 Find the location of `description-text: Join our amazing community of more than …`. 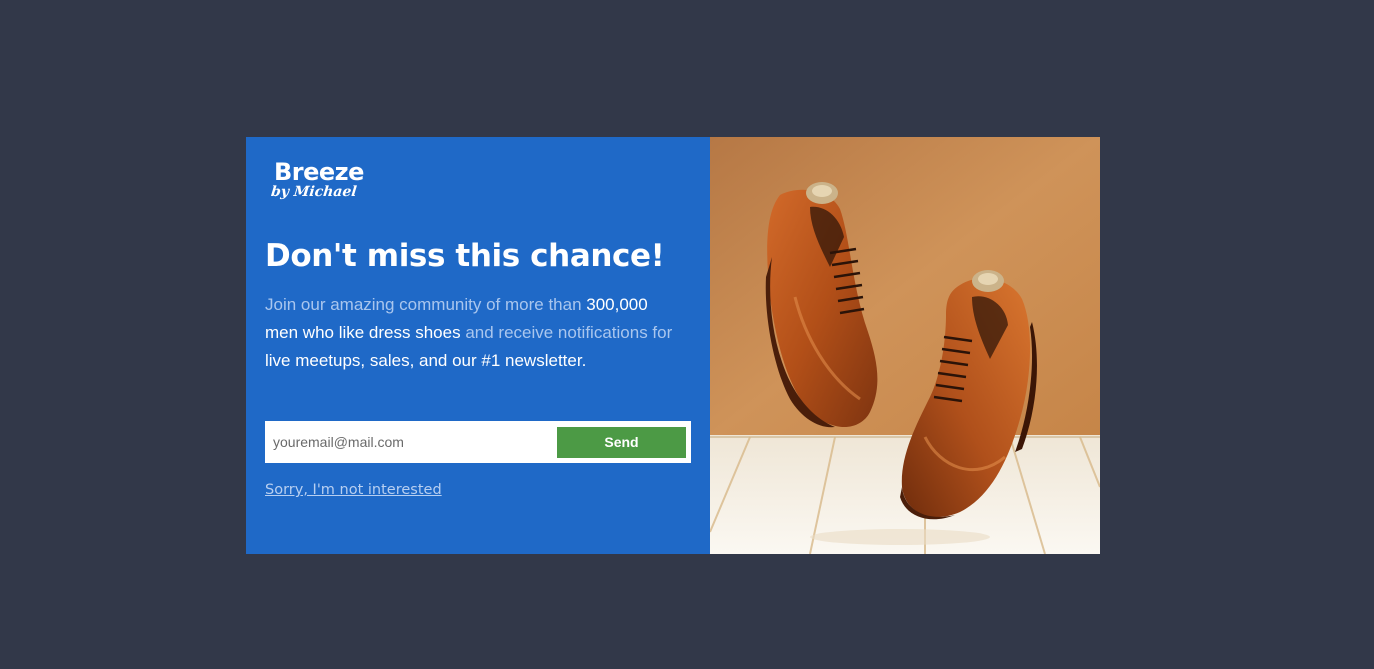

description-text: Join our amazing community of more than … is located at coordinates (475, 333).